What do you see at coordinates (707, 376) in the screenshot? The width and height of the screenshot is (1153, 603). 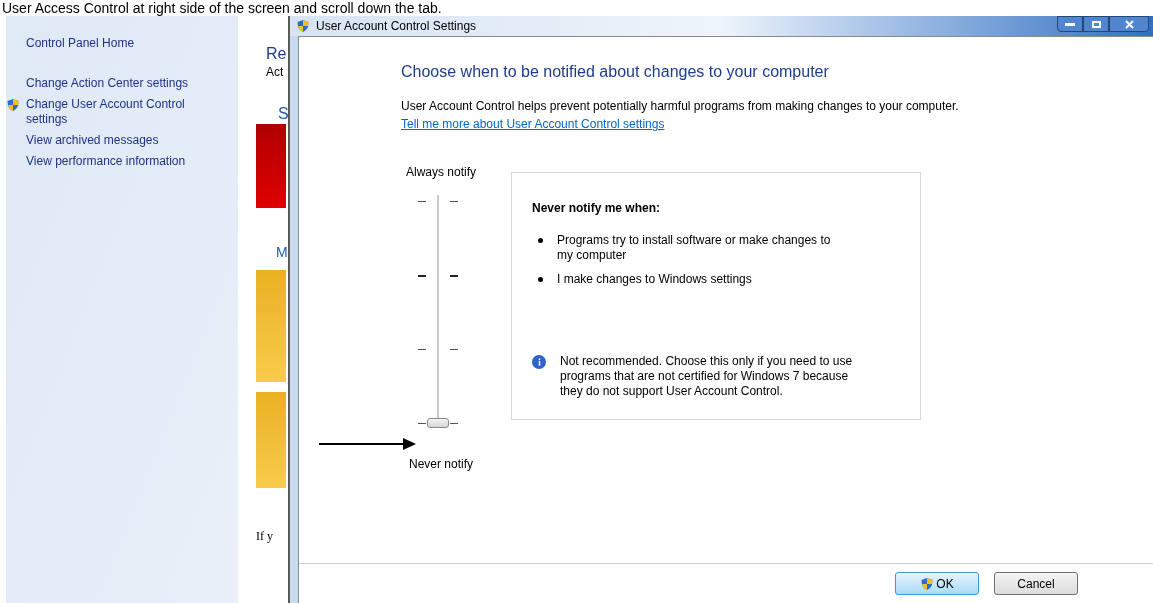 I see `note-text: Not recommended. Choose this only if you need to use programs that are not certified for Windows 7 because they do not support User Account Control.` at bounding box center [707, 376].